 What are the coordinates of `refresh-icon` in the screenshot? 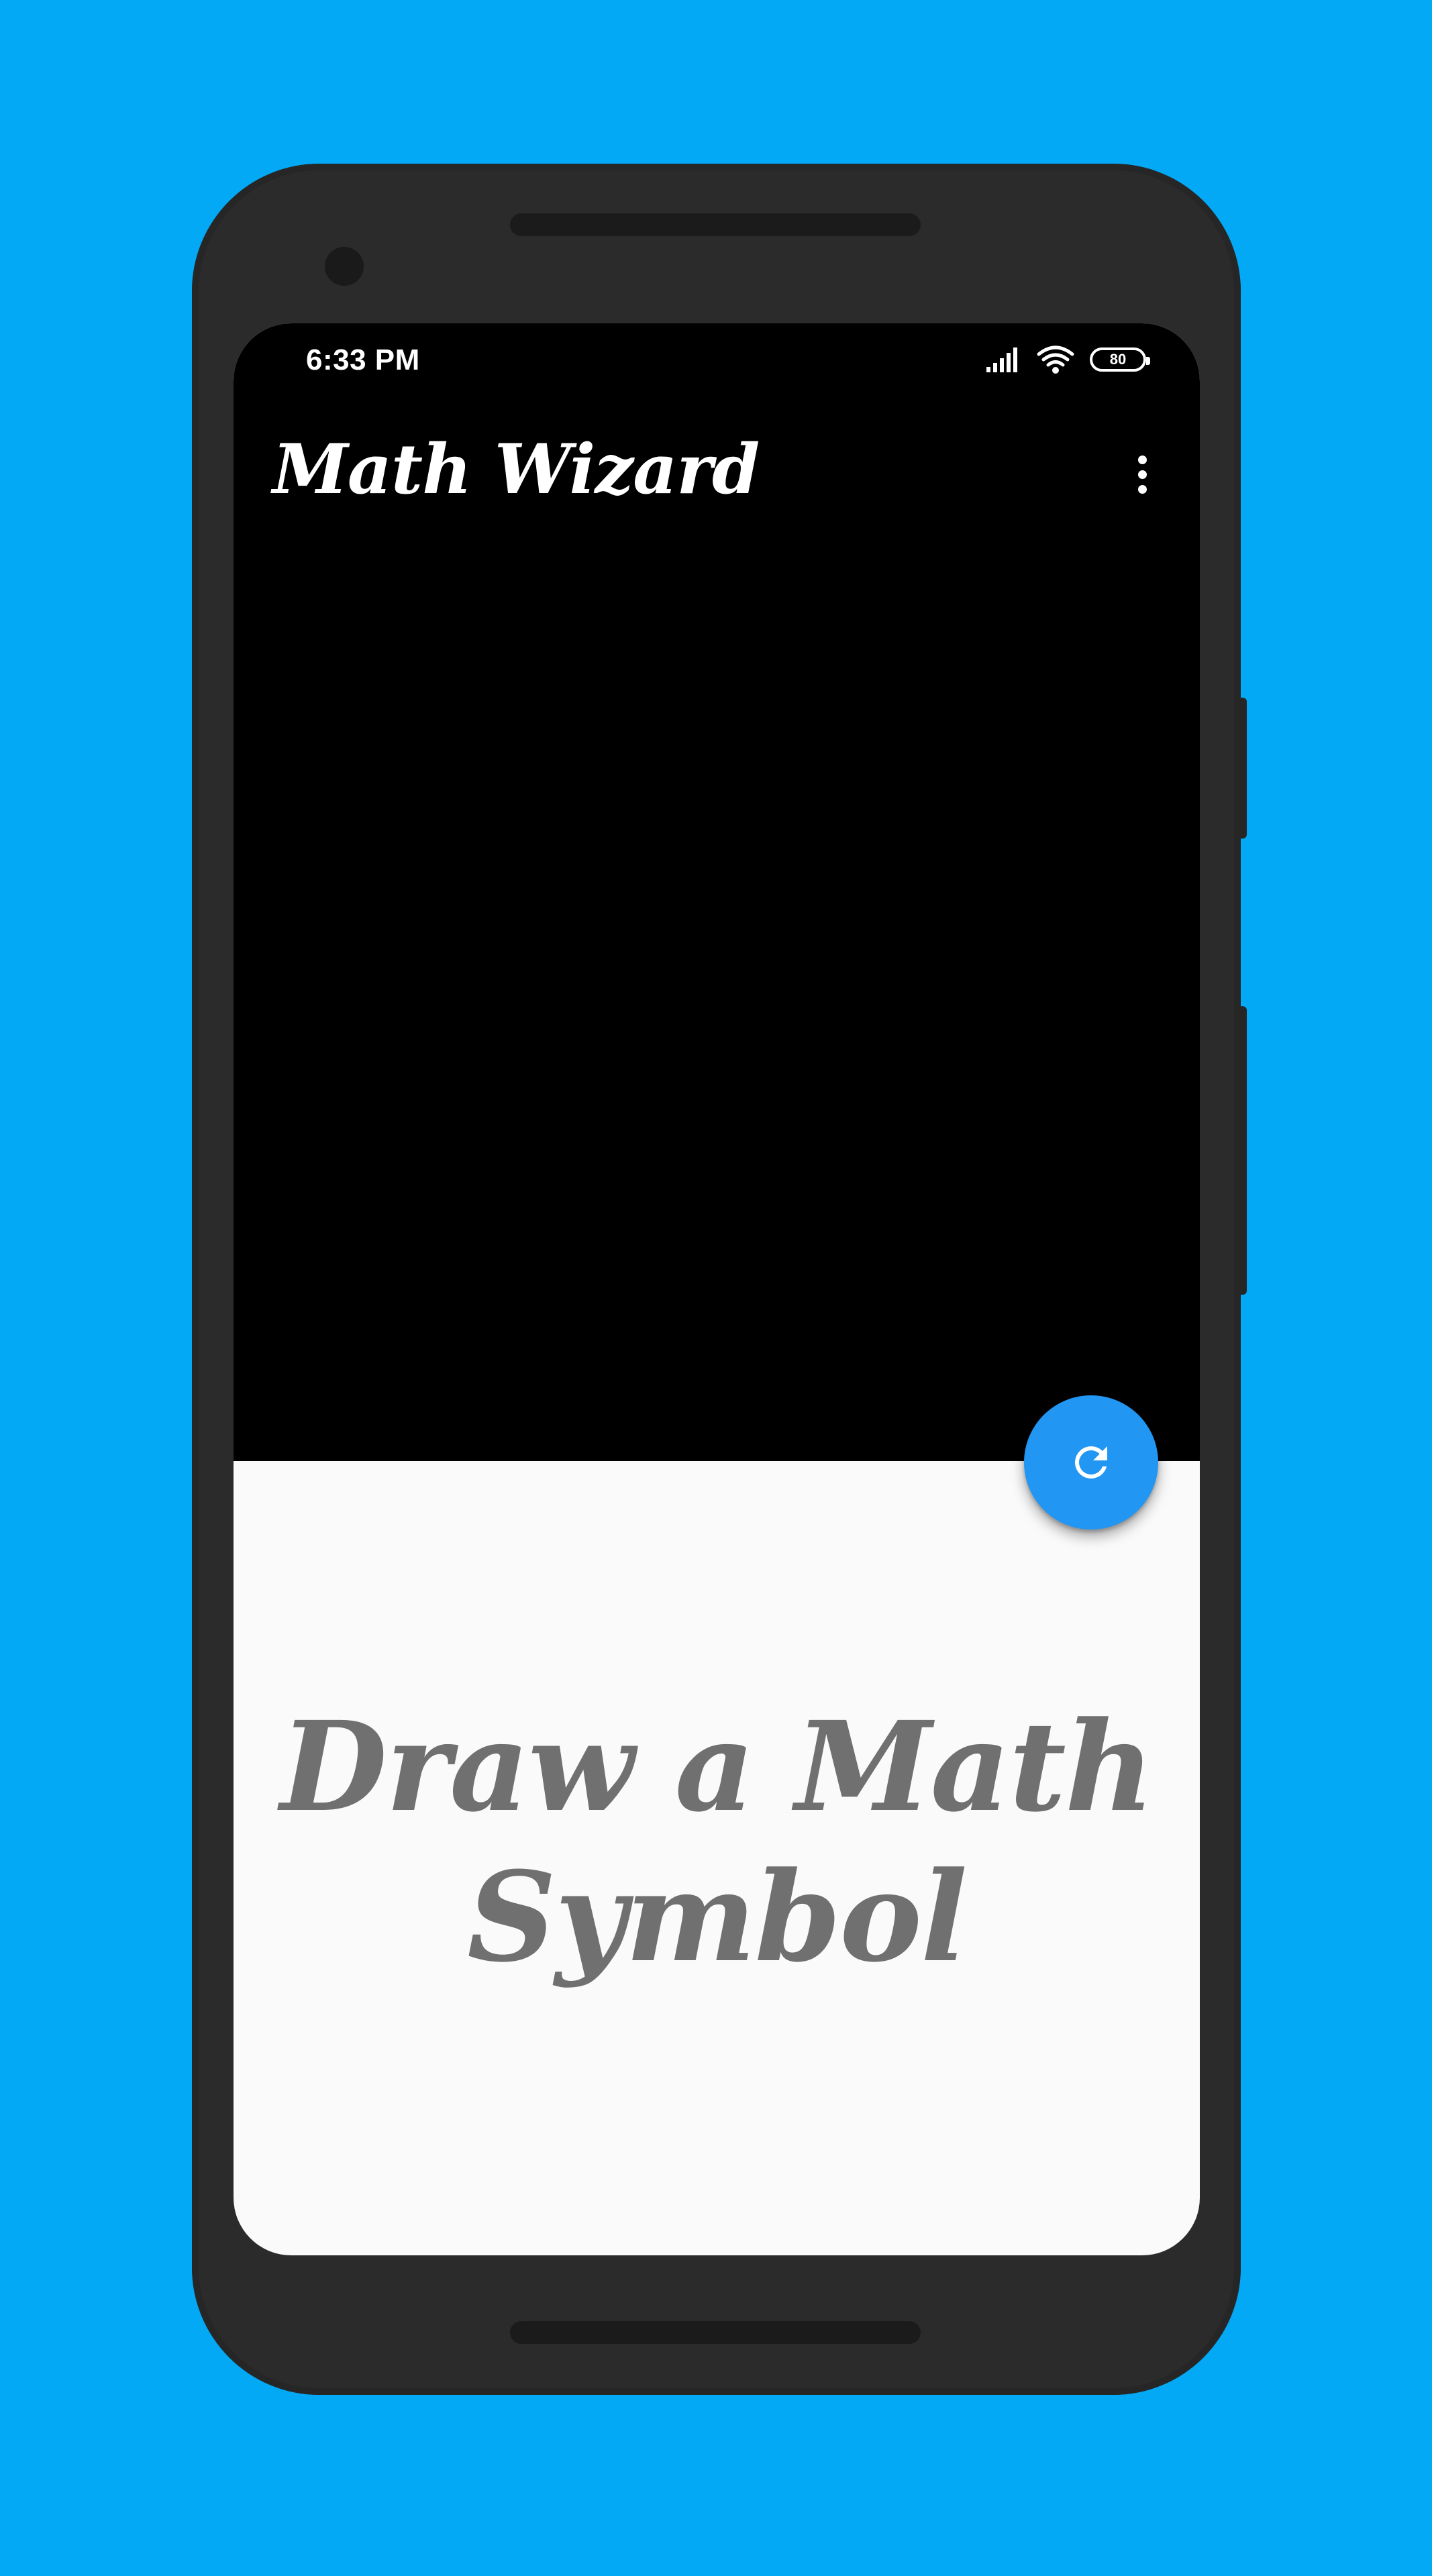 It's located at (1090, 1462).